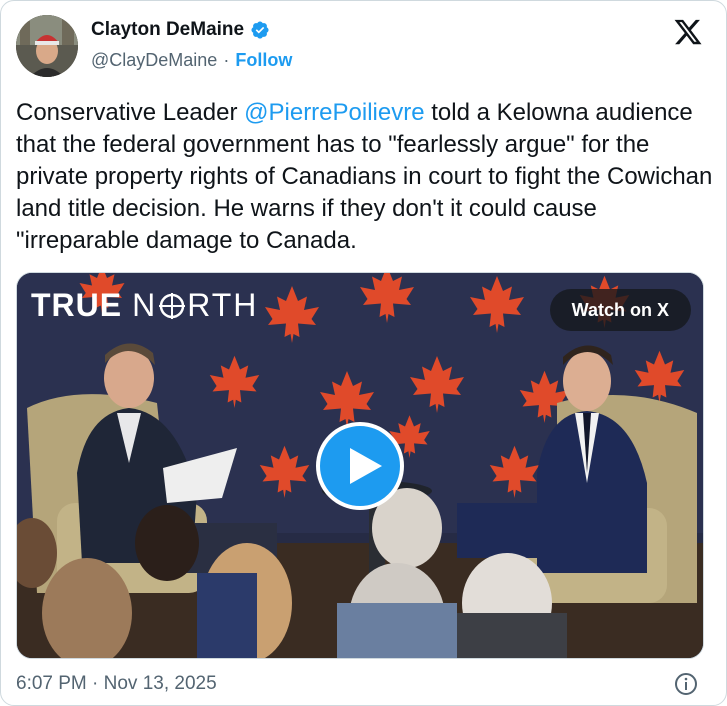 The height and width of the screenshot is (706, 727). Describe the element at coordinates (130, 112) in the screenshot. I see `tweet-text-part: Conservative Leader` at that location.